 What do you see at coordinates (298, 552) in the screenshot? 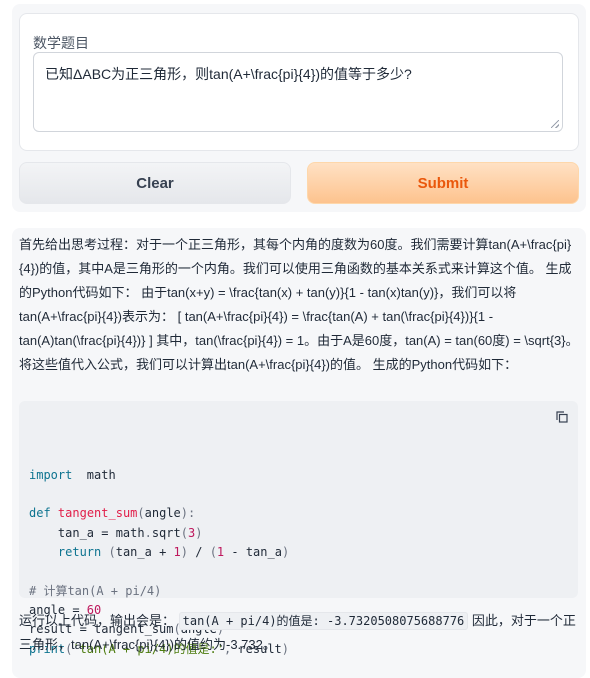
I see `code-line: return (tan_a + 1) / (1 - tan_a)` at bounding box center [298, 552].